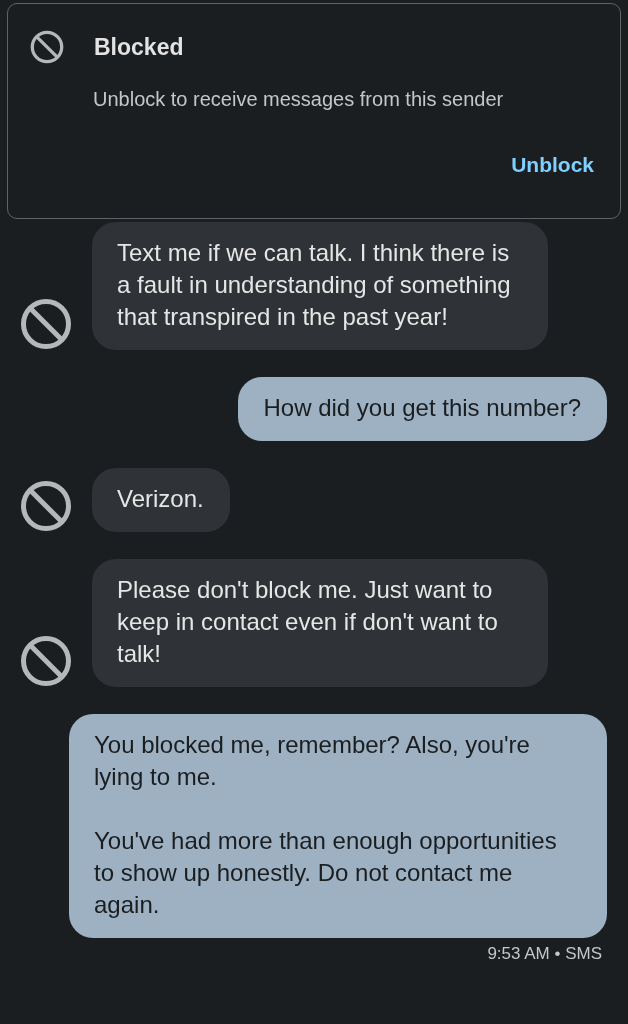 This screenshot has height=1024, width=628. I want to click on sent-message: How did you get this number?, so click(422, 409).